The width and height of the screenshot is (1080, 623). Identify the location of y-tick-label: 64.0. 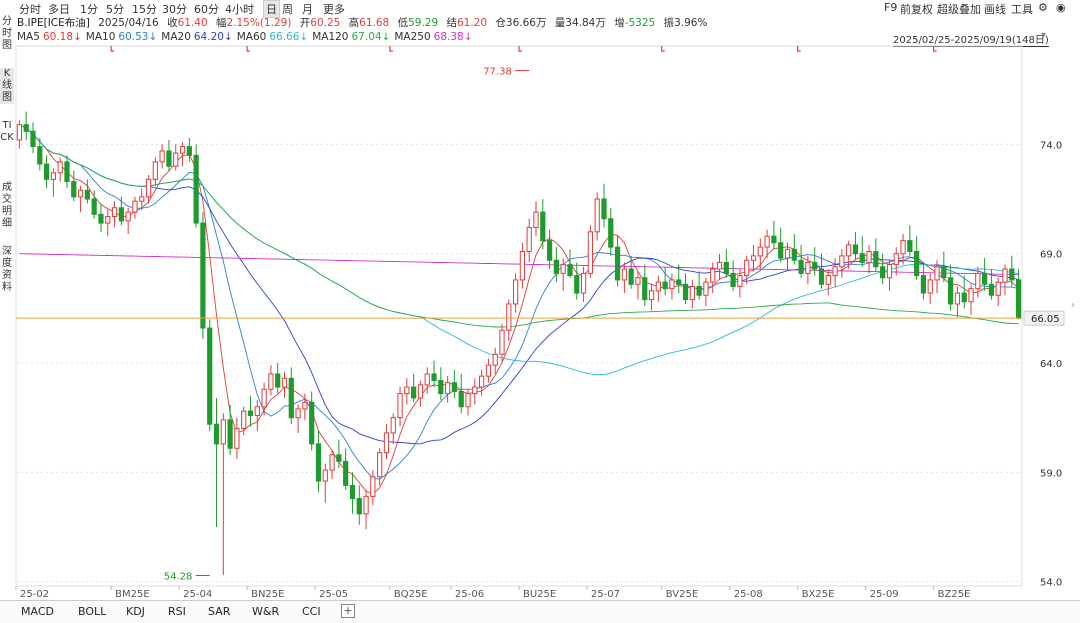
(1051, 364).